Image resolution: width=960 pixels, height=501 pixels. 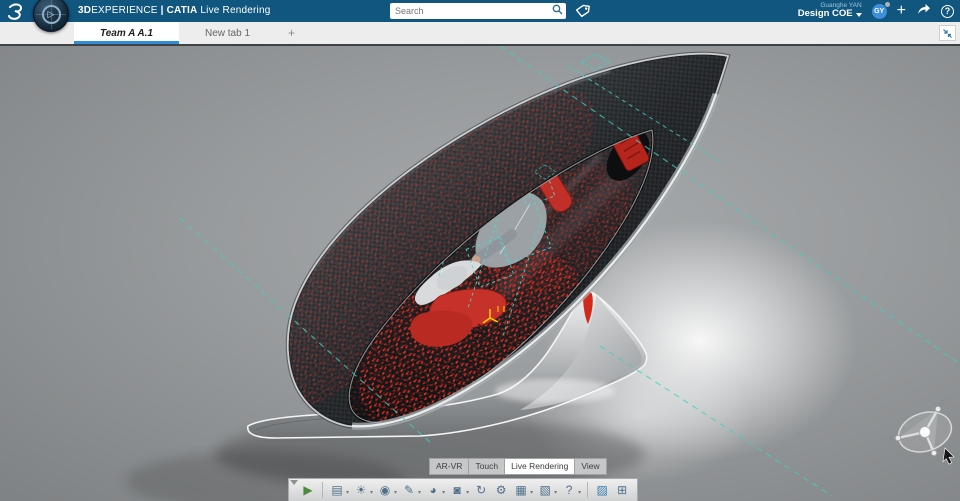 I want to click on mode-tab-touch: Touch, so click(x=486, y=466).